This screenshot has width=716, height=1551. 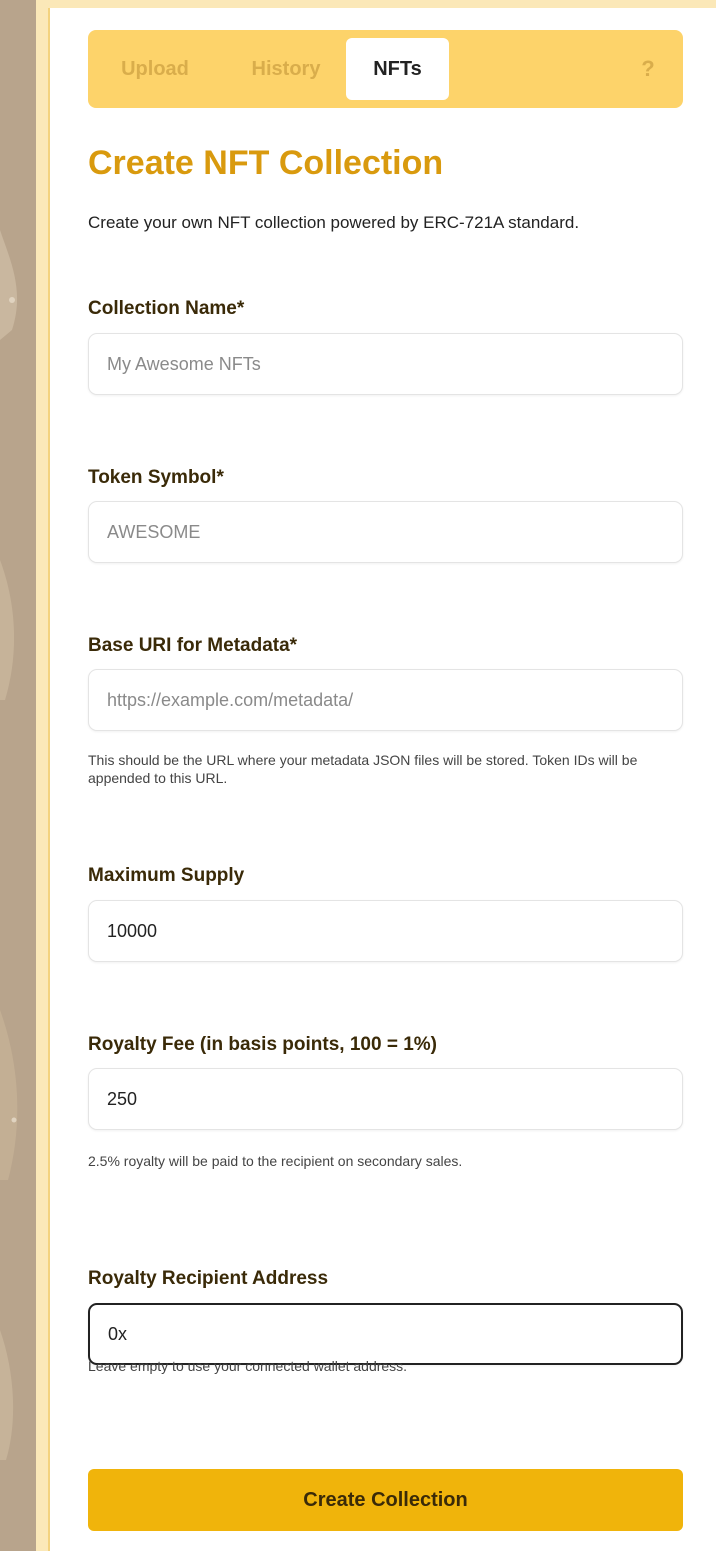 What do you see at coordinates (166, 875) in the screenshot?
I see `max-supply-label: Maximum Supply` at bounding box center [166, 875].